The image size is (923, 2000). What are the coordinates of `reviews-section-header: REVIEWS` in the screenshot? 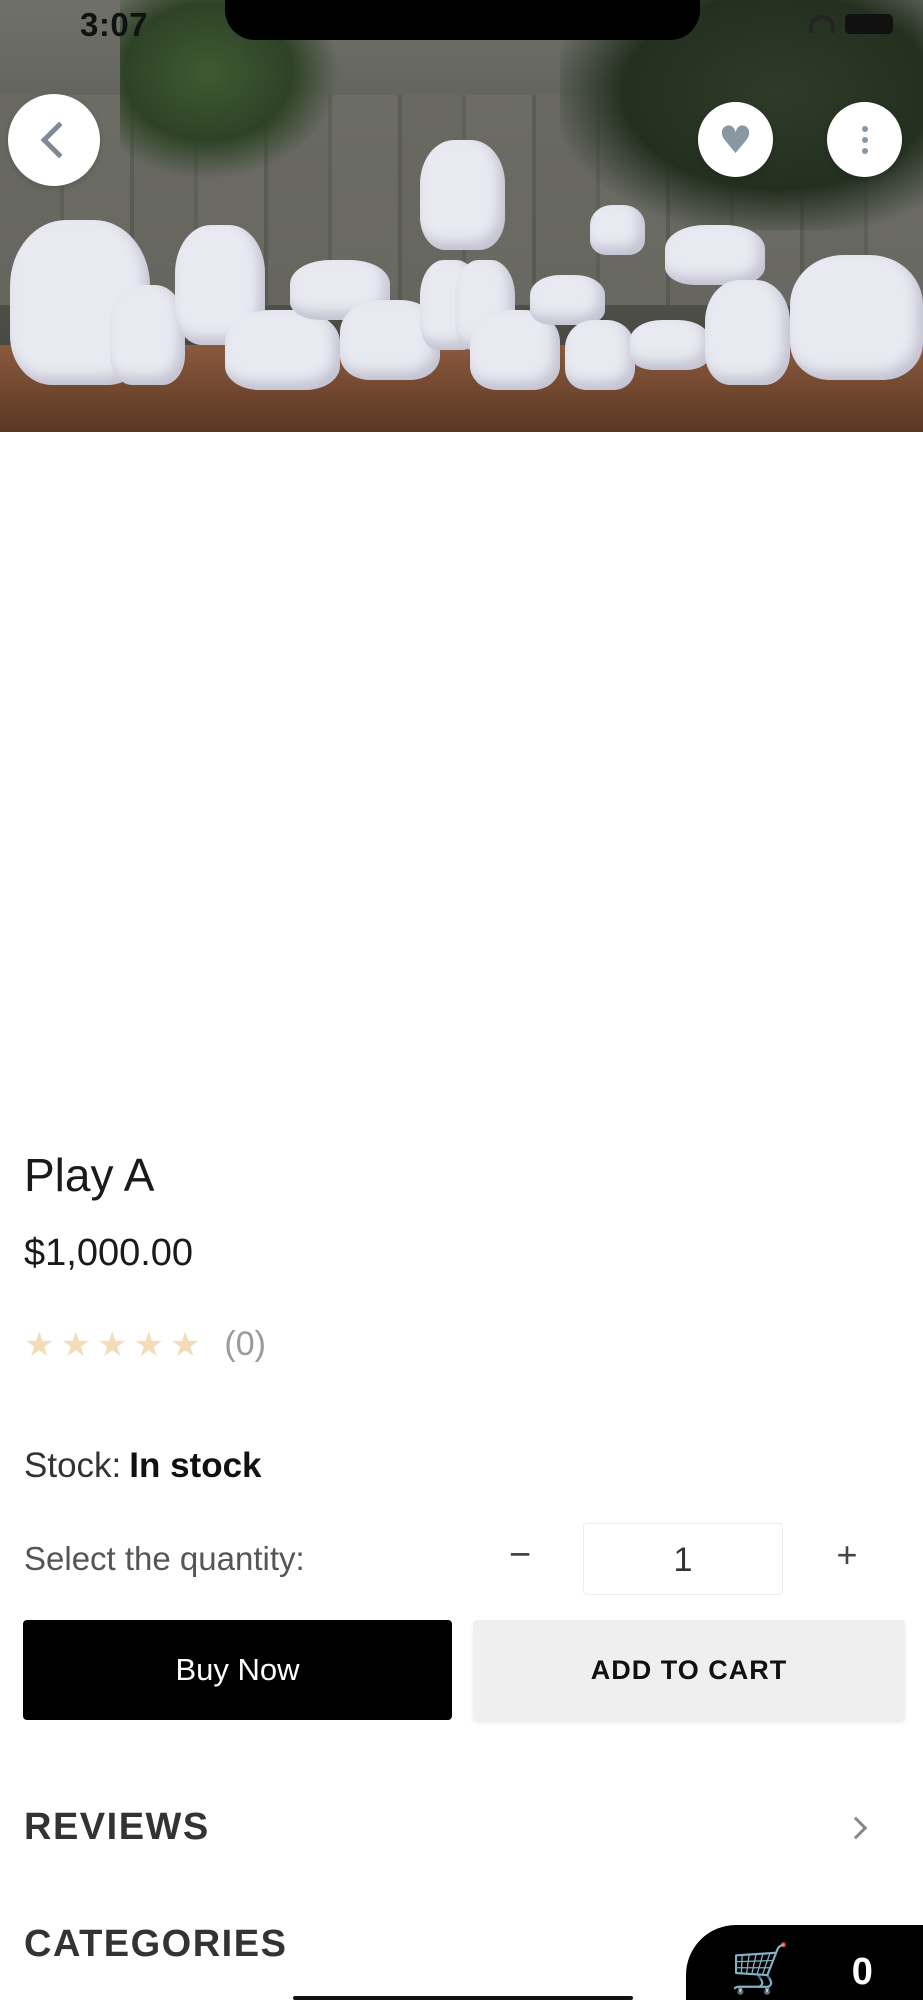 It's located at (117, 1827).